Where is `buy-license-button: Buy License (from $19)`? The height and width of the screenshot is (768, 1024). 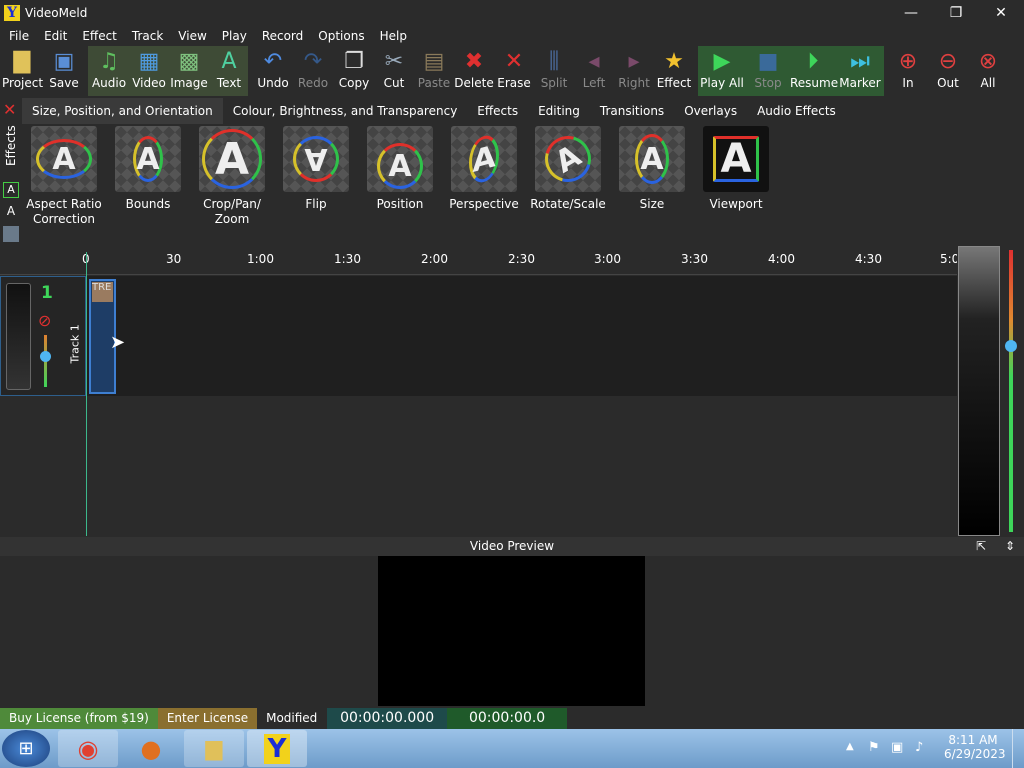
buy-license-button: Buy License (from $19) is located at coordinates (79, 718).